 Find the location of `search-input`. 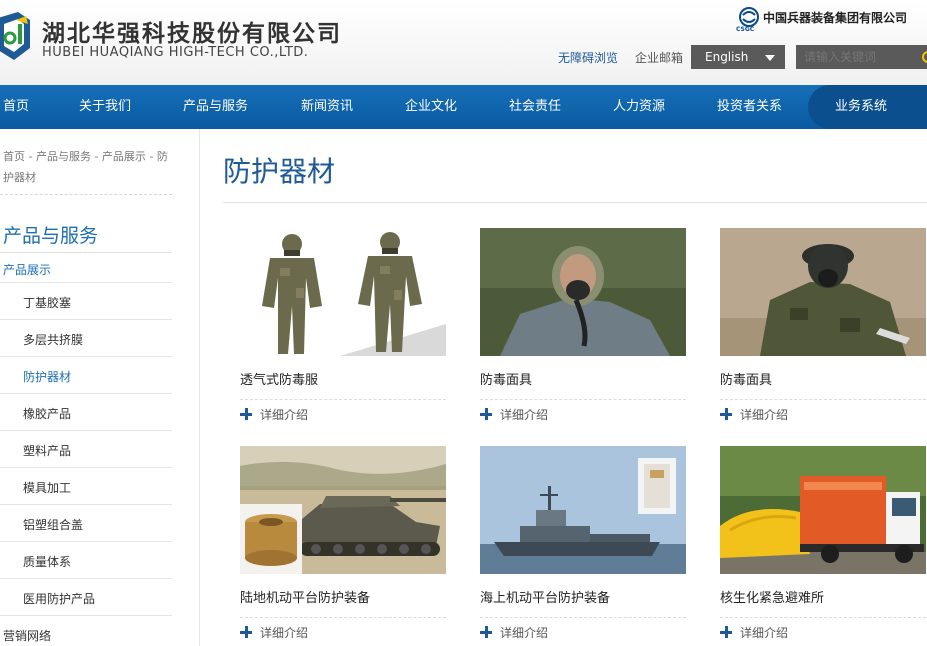

search-input is located at coordinates (858, 57).